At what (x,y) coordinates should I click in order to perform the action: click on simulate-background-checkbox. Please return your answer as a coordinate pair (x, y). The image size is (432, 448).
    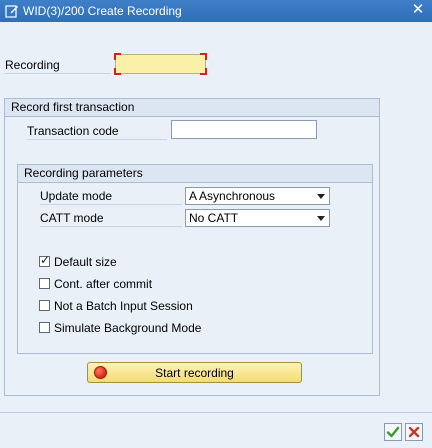
    Looking at the image, I should click on (44, 327).